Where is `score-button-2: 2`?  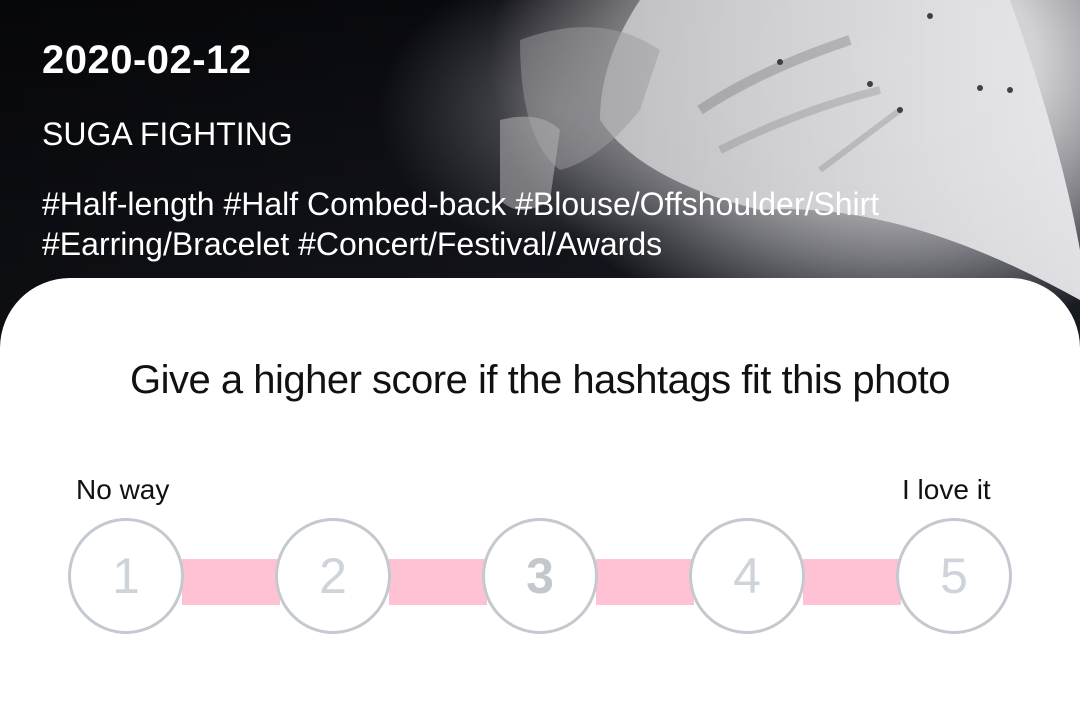
score-button-2: 2 is located at coordinates (333, 576).